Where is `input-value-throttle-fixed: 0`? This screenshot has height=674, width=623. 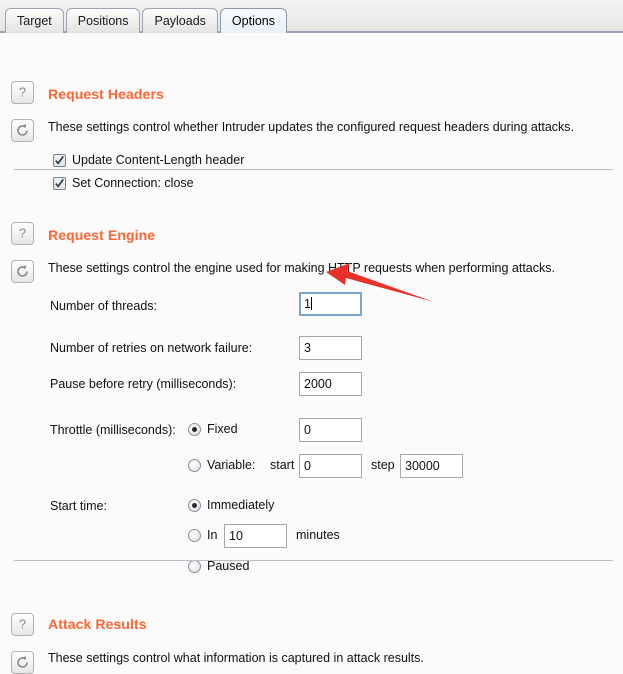 input-value-throttle-fixed: 0 is located at coordinates (307, 430).